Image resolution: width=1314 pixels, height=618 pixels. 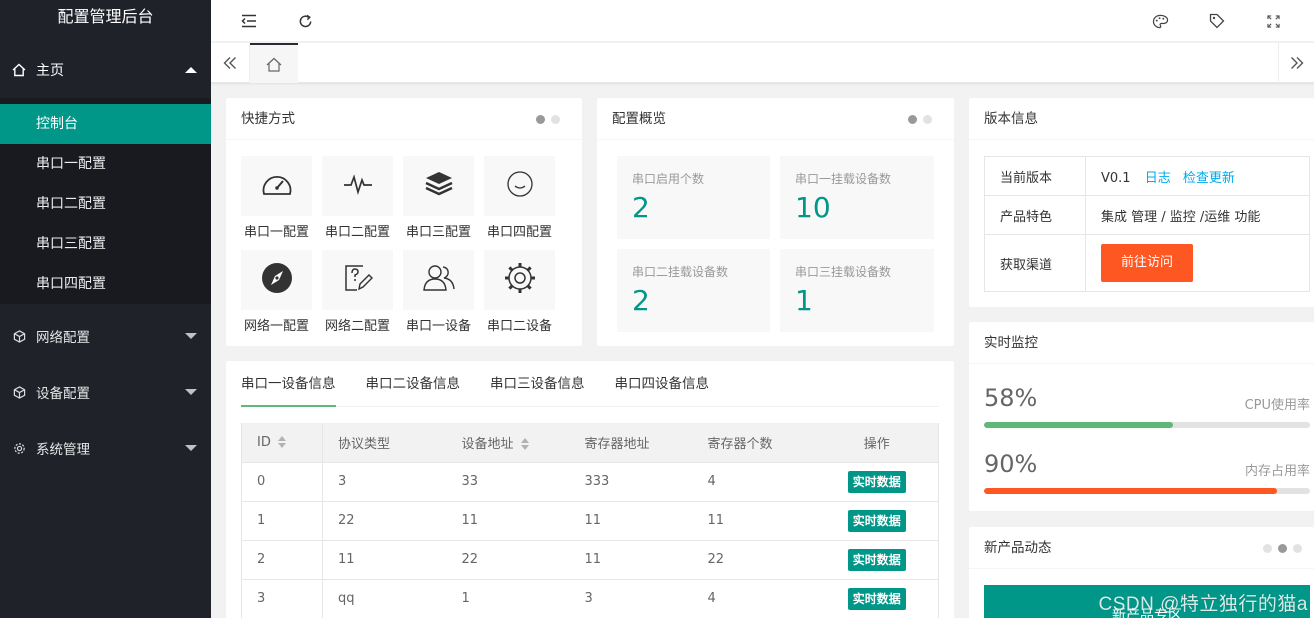 What do you see at coordinates (1079, 425) in the screenshot?
I see `cpu-progress-fill` at bounding box center [1079, 425].